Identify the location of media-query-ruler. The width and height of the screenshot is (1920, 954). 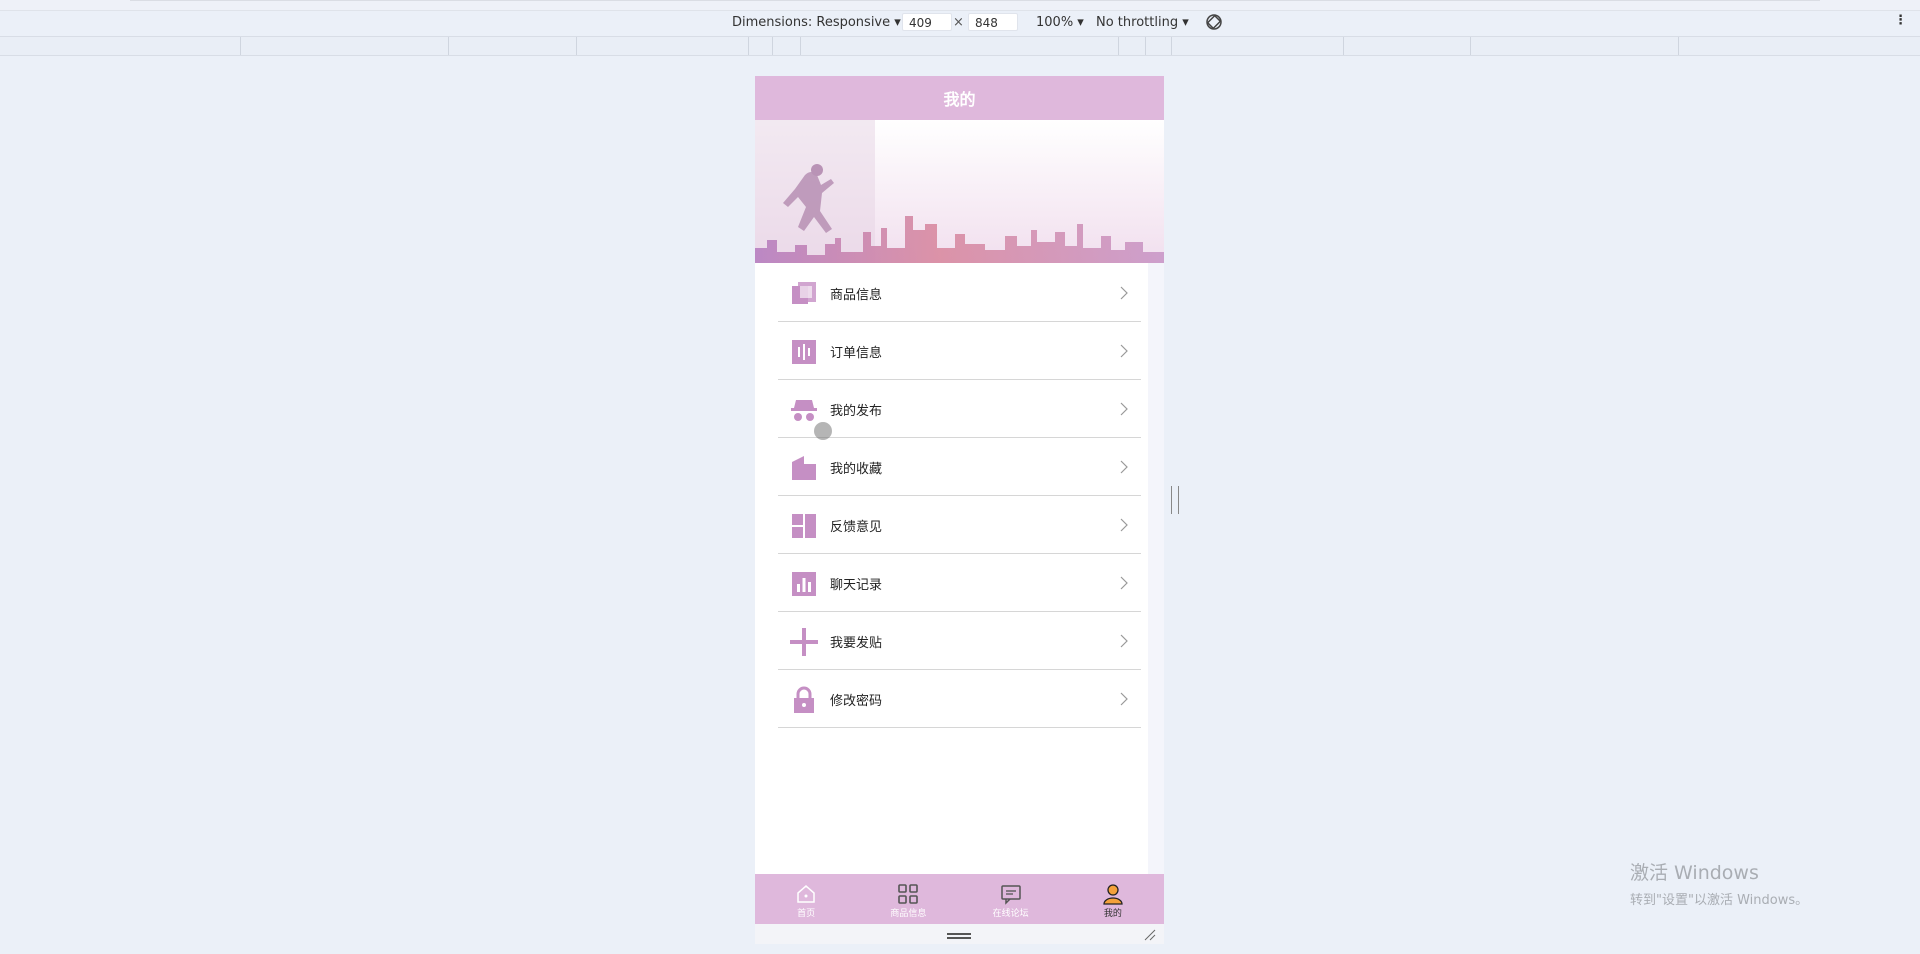
(960, 46).